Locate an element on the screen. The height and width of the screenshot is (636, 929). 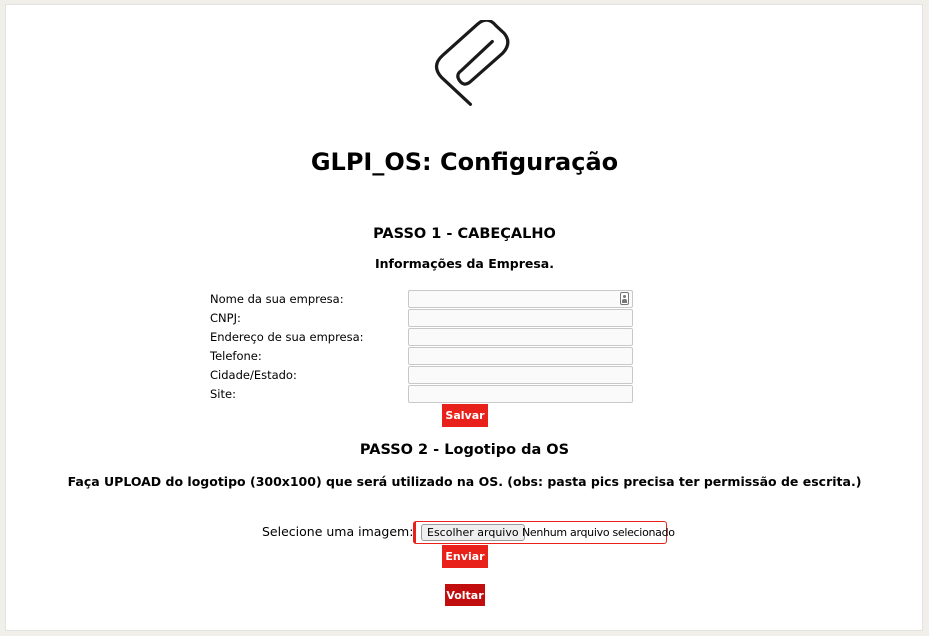
phone-row: Telefone: is located at coordinates (425, 356).